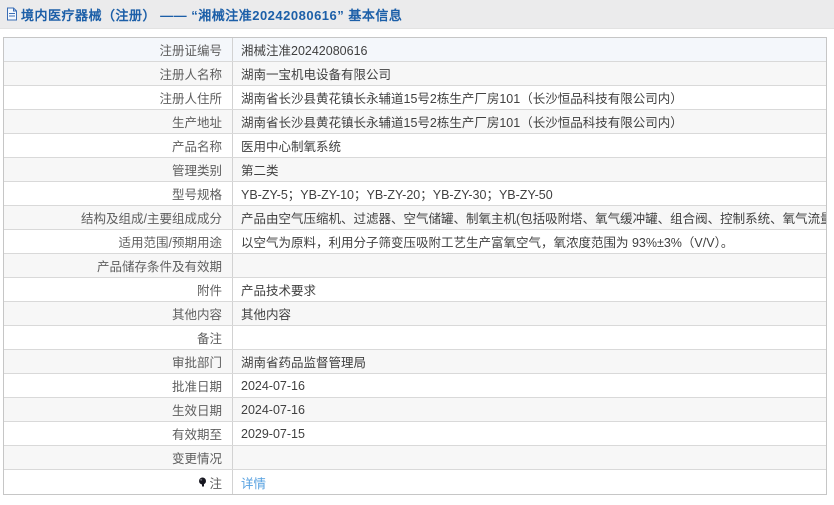 This screenshot has width=834, height=505. I want to click on table-row: 注册证编号 湘械注准20242080616, so click(415, 50).